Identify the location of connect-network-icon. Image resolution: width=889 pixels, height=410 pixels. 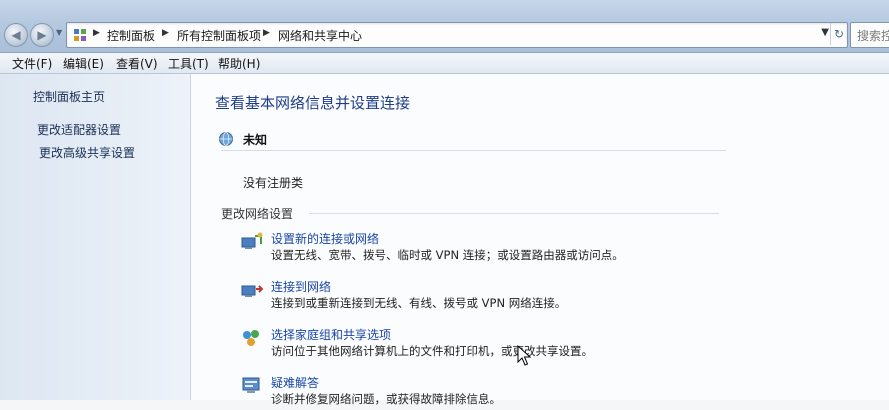
(252, 291).